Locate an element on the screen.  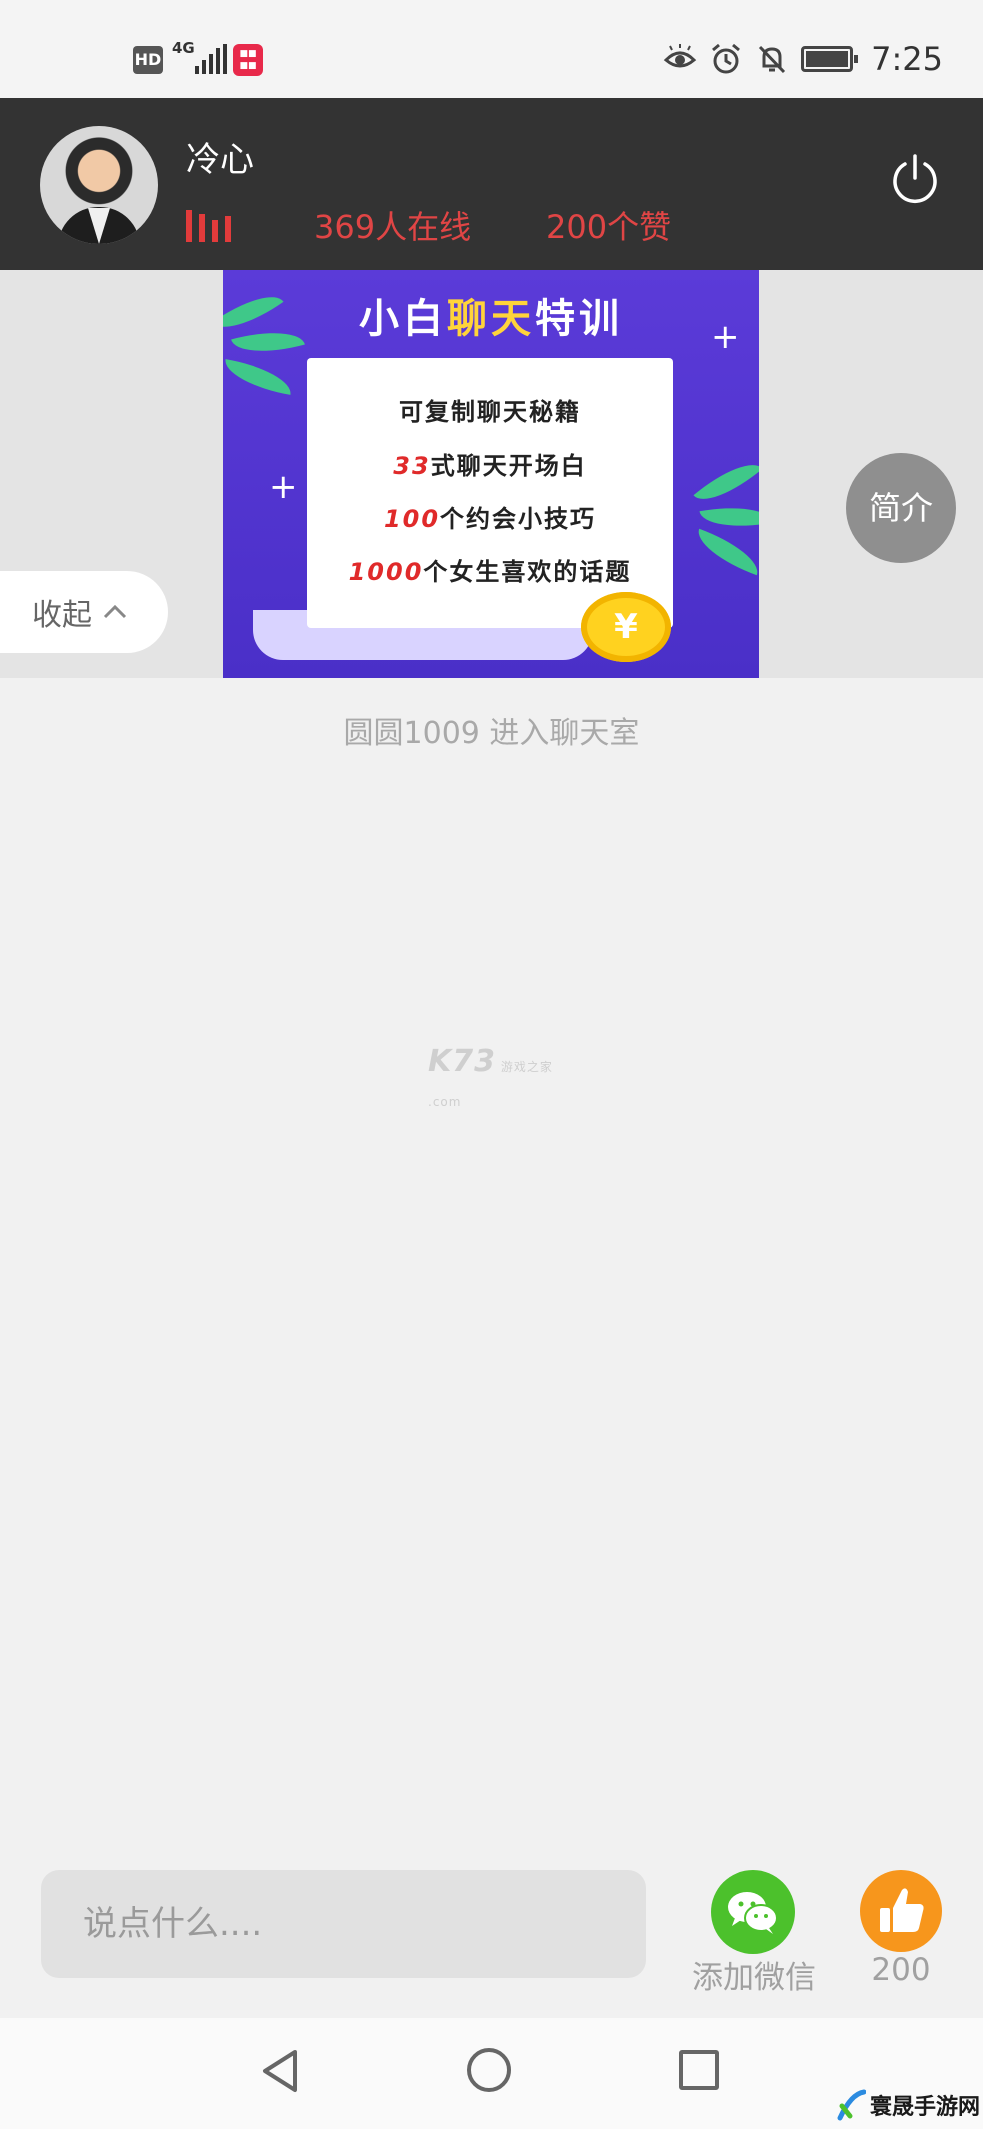
corner-watermark-logo: 寰晟手游网 is located at coordinates (908, 2105).